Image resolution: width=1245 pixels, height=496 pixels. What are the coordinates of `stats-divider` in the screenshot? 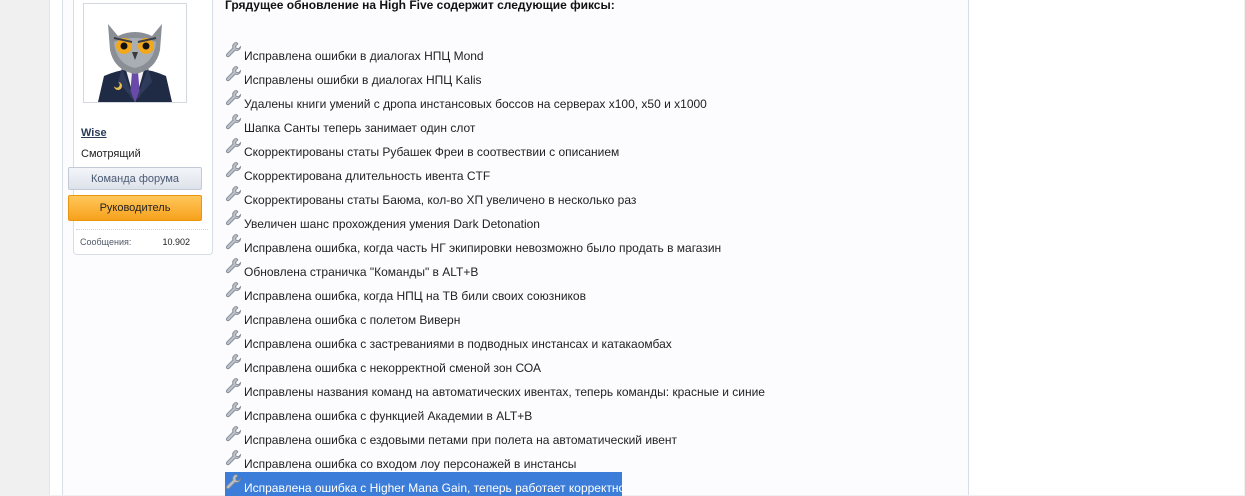 It's located at (142, 229).